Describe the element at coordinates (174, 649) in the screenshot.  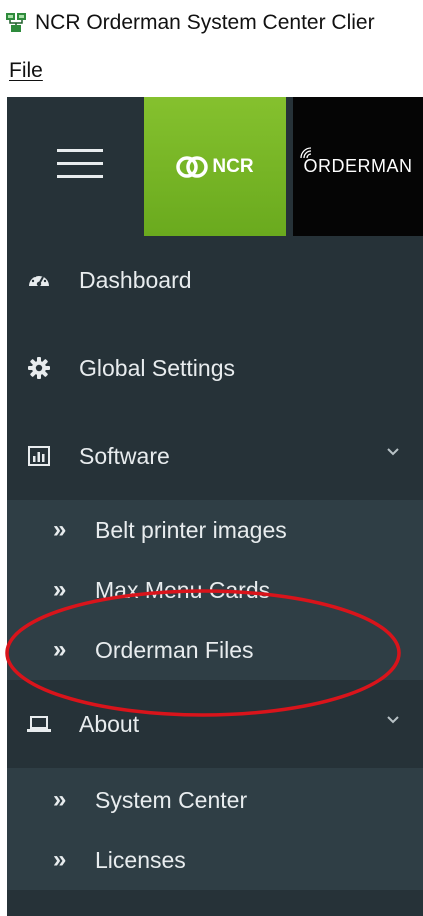
I see `submenu-label: Orderman Files` at that location.